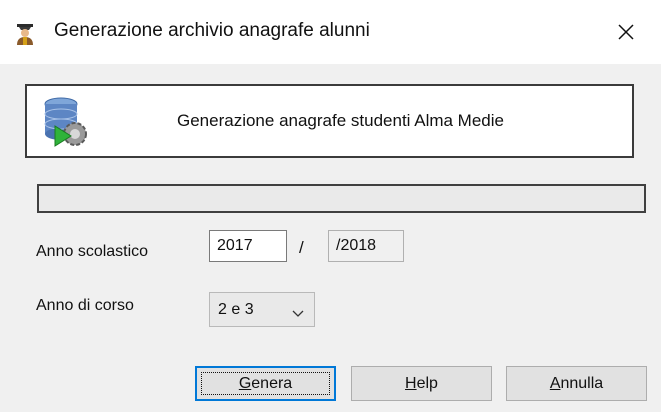 Image resolution: width=661 pixels, height=412 pixels. Describe the element at coordinates (340, 120) in the screenshot. I see `header-title: Generazione anagrafe studenti Alma Medie` at that location.